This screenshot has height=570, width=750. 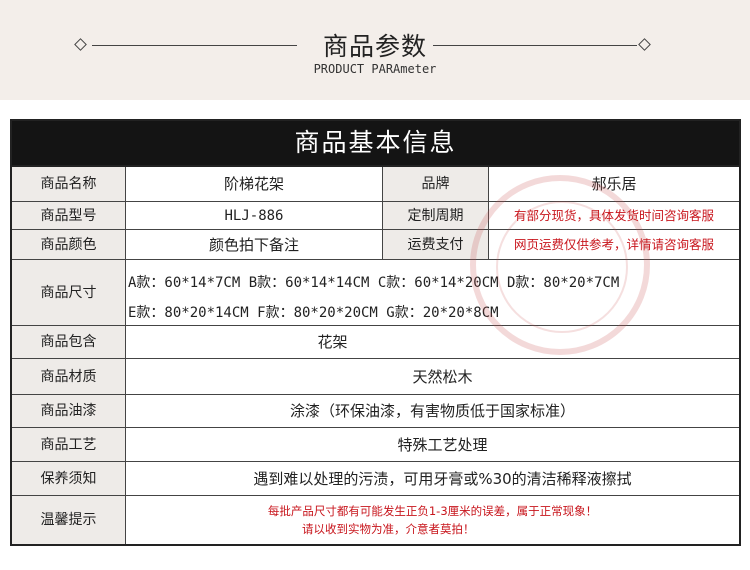 What do you see at coordinates (432, 479) in the screenshot?
I see `care-value: 遇到难以处理的污渍，可用牙膏或%30的清洁稀释液擦拭` at bounding box center [432, 479].